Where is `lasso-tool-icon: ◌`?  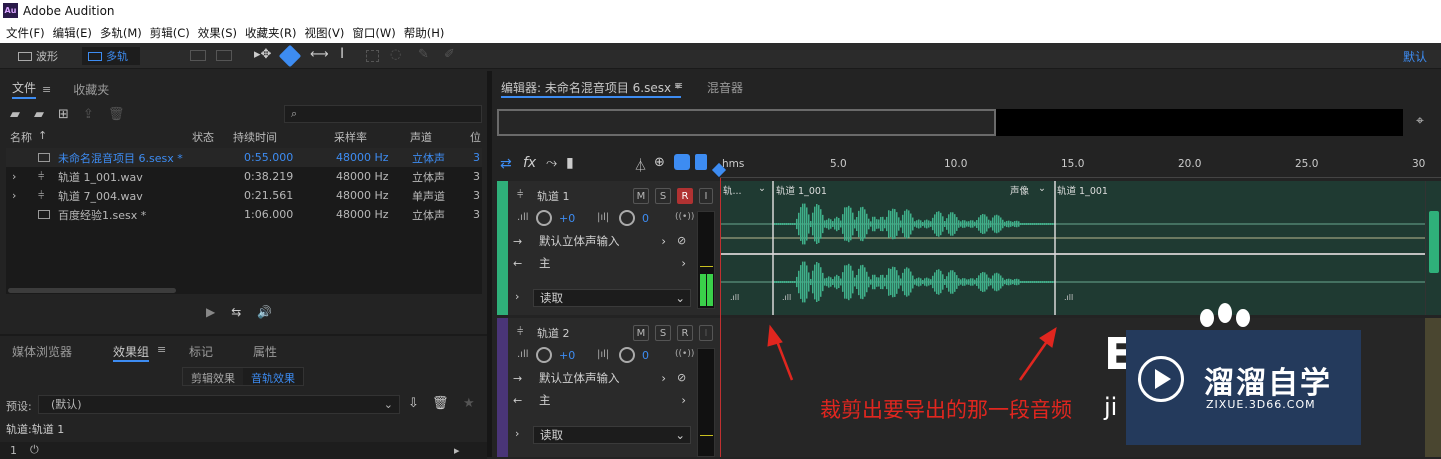 lasso-tool-icon: ◌ is located at coordinates (395, 54).